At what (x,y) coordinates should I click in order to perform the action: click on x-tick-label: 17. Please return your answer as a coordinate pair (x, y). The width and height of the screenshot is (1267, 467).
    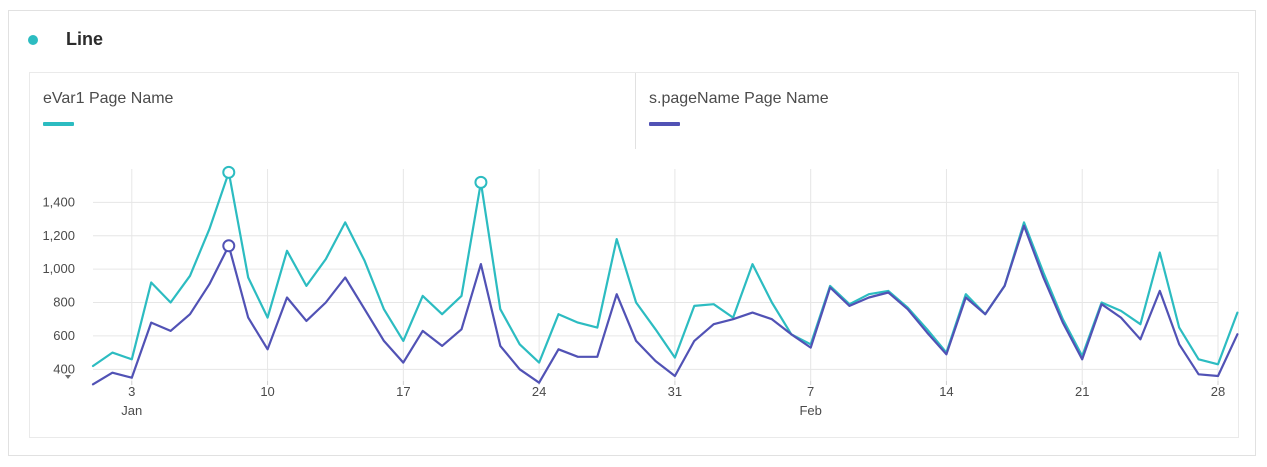
    Looking at the image, I should click on (403, 391).